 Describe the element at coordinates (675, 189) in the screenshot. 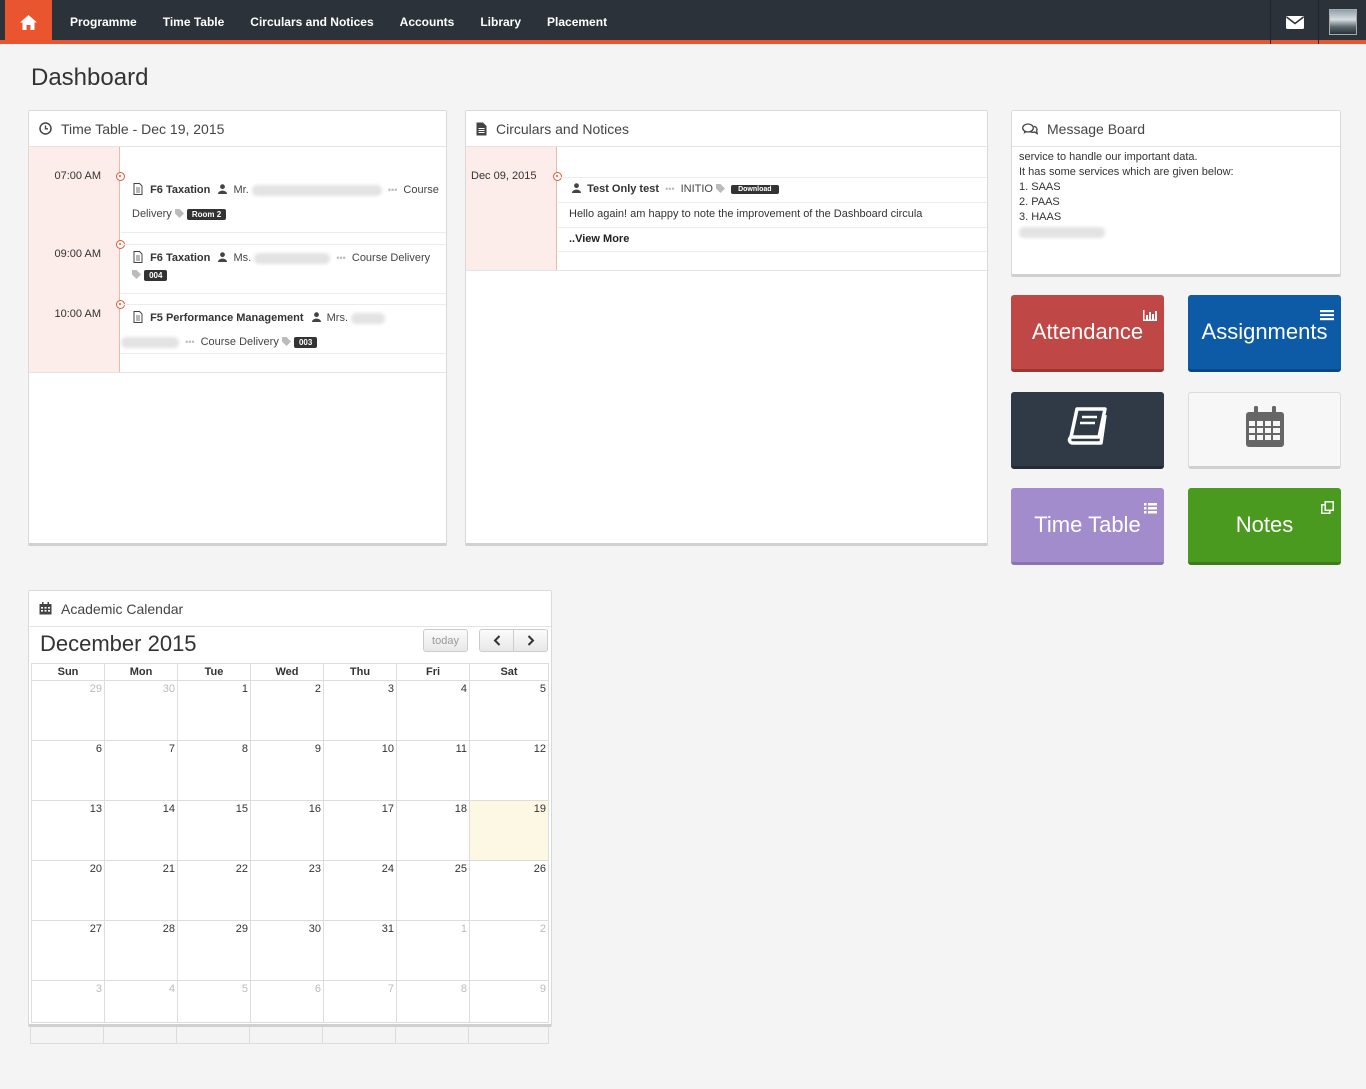

I see `circular-item: Test Only test ••• INITIO Download` at that location.